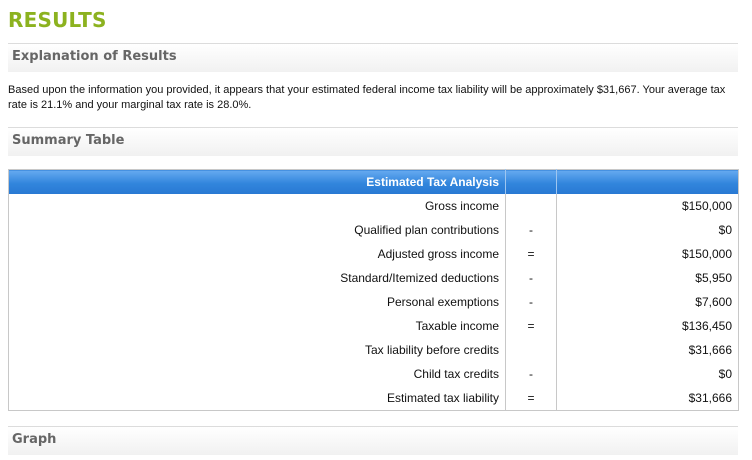 This screenshot has height=460, width=752. What do you see at coordinates (374, 398) in the screenshot?
I see `table-row: Estimated tax liability = $31,666` at bounding box center [374, 398].